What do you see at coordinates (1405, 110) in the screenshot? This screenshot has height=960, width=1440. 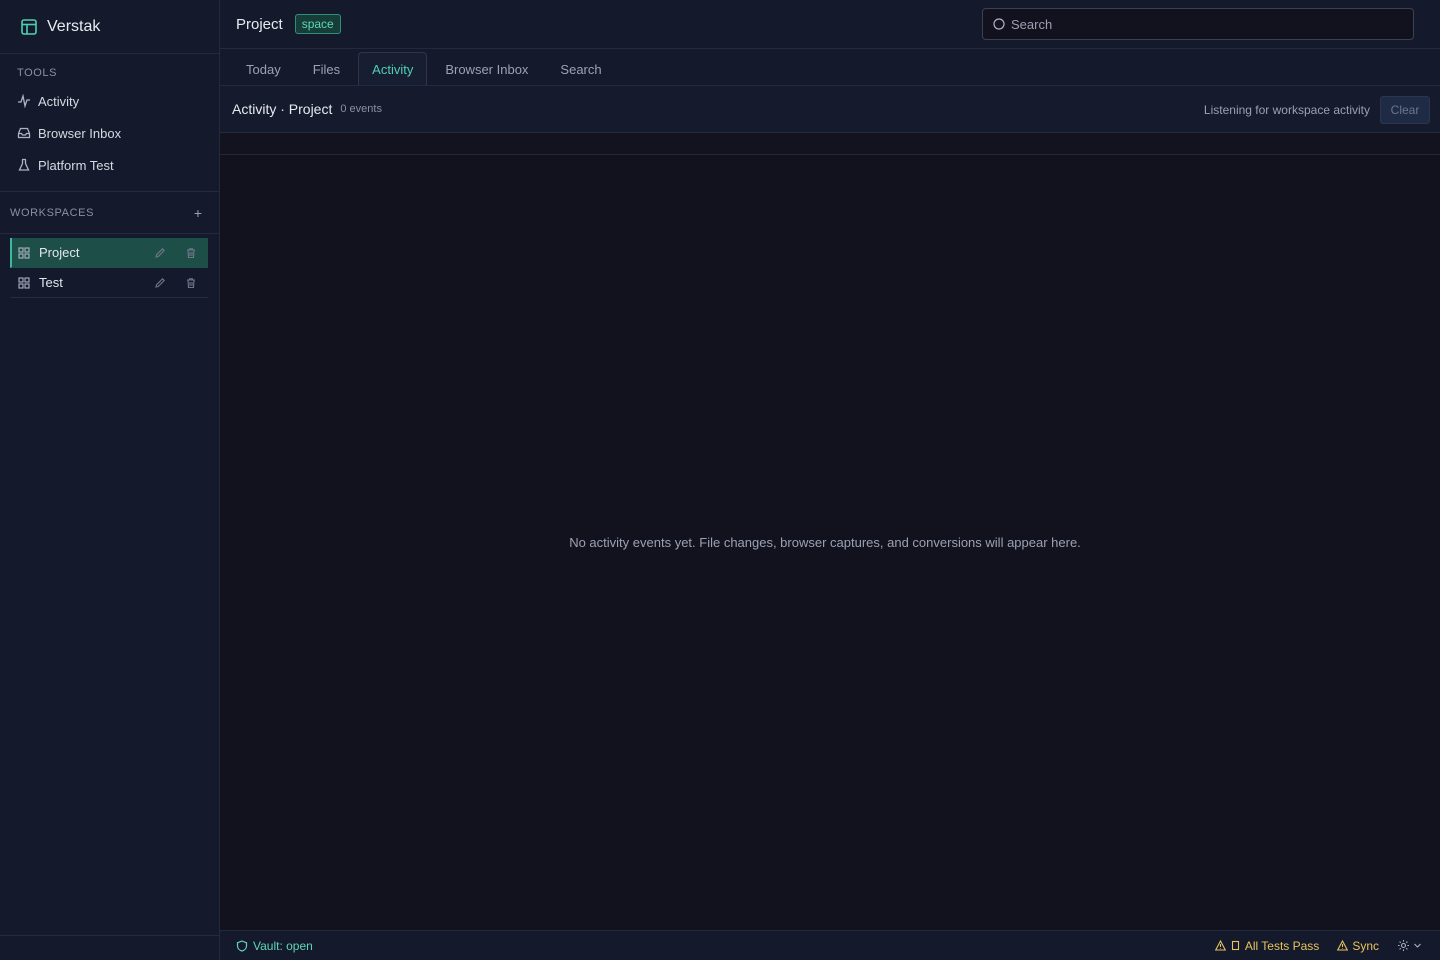 I see `clear-button: Clear` at bounding box center [1405, 110].